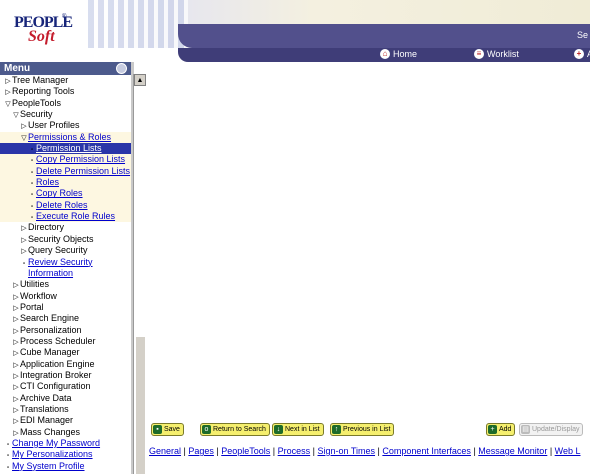 This screenshot has height=474, width=590. Describe the element at coordinates (65, 307) in the screenshot. I see `menu-item: ▷Portal` at that location.